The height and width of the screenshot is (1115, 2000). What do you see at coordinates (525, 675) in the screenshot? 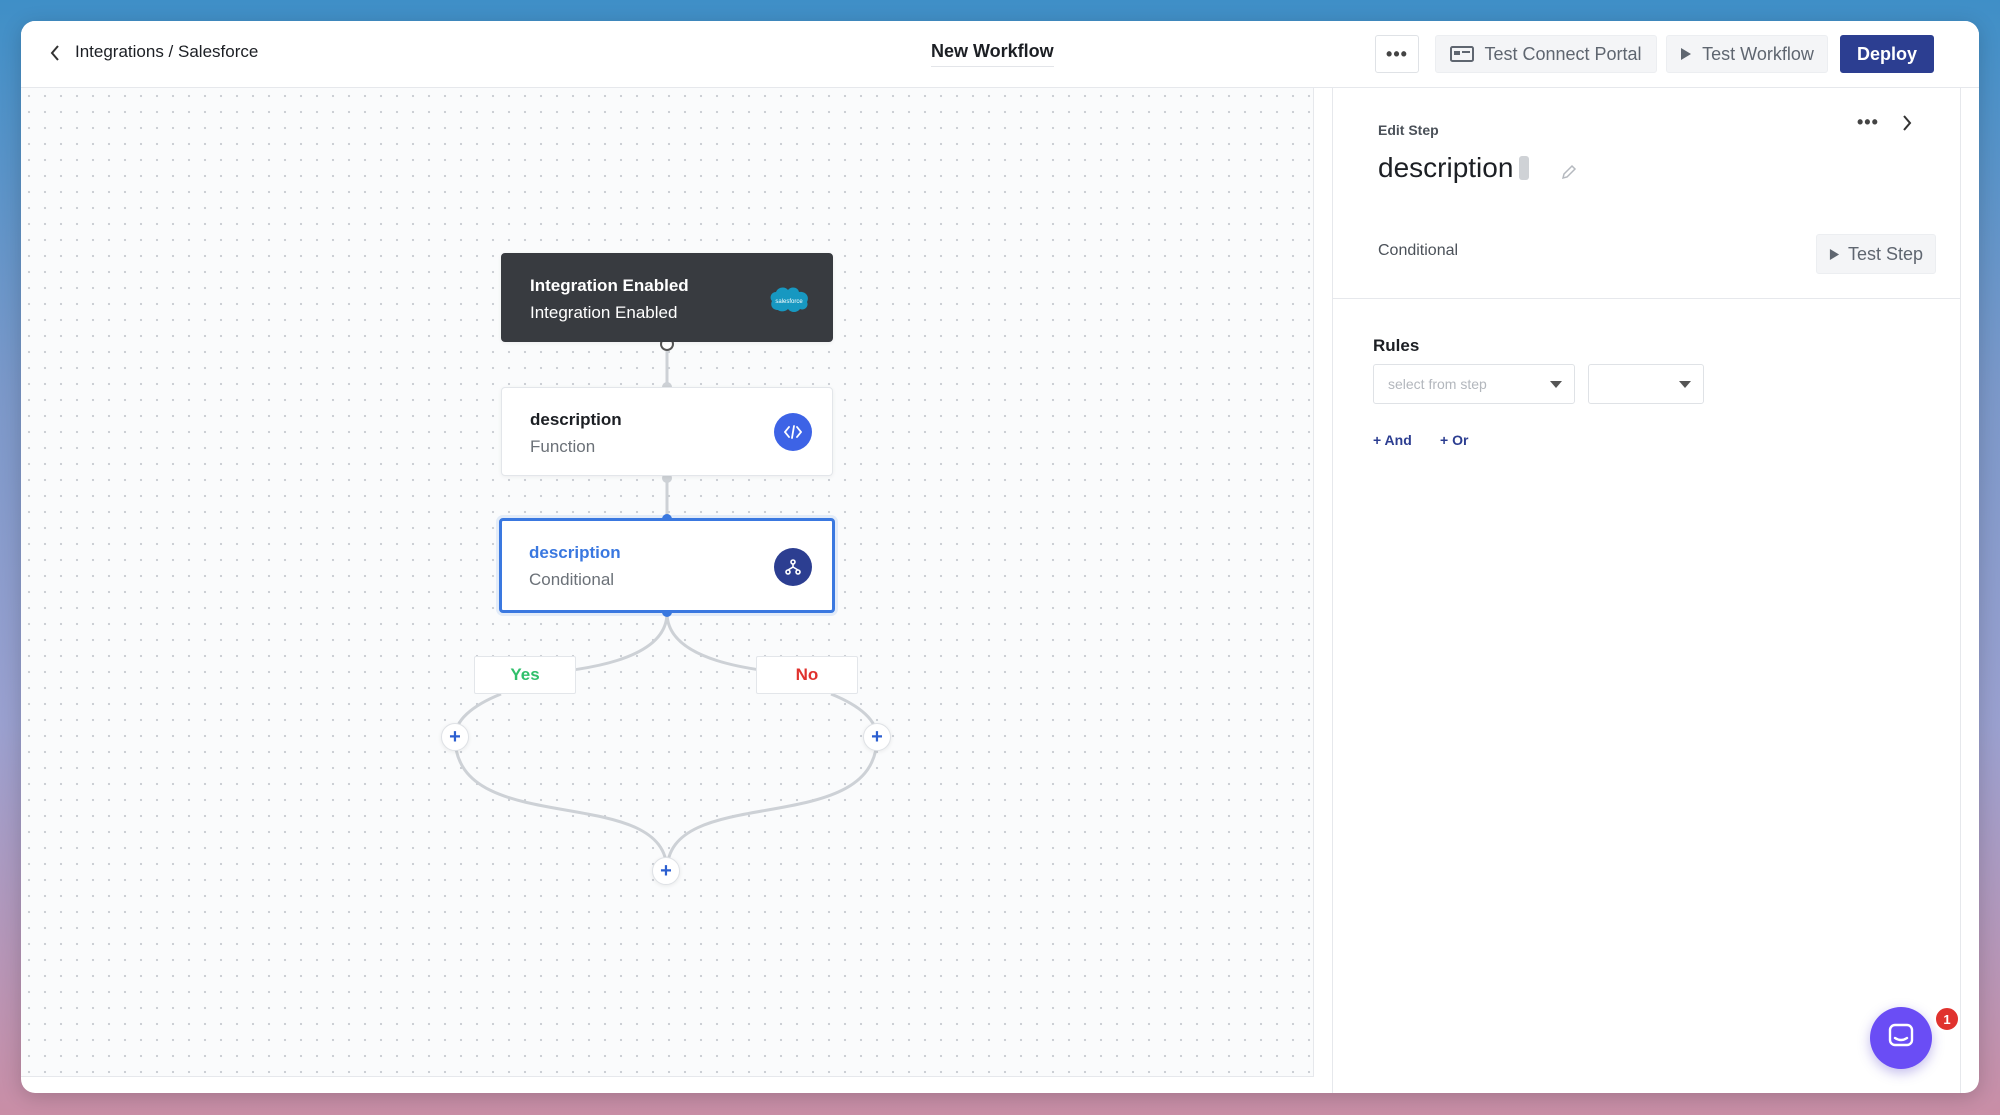
I see `branch-yes-label: Yes` at bounding box center [525, 675].